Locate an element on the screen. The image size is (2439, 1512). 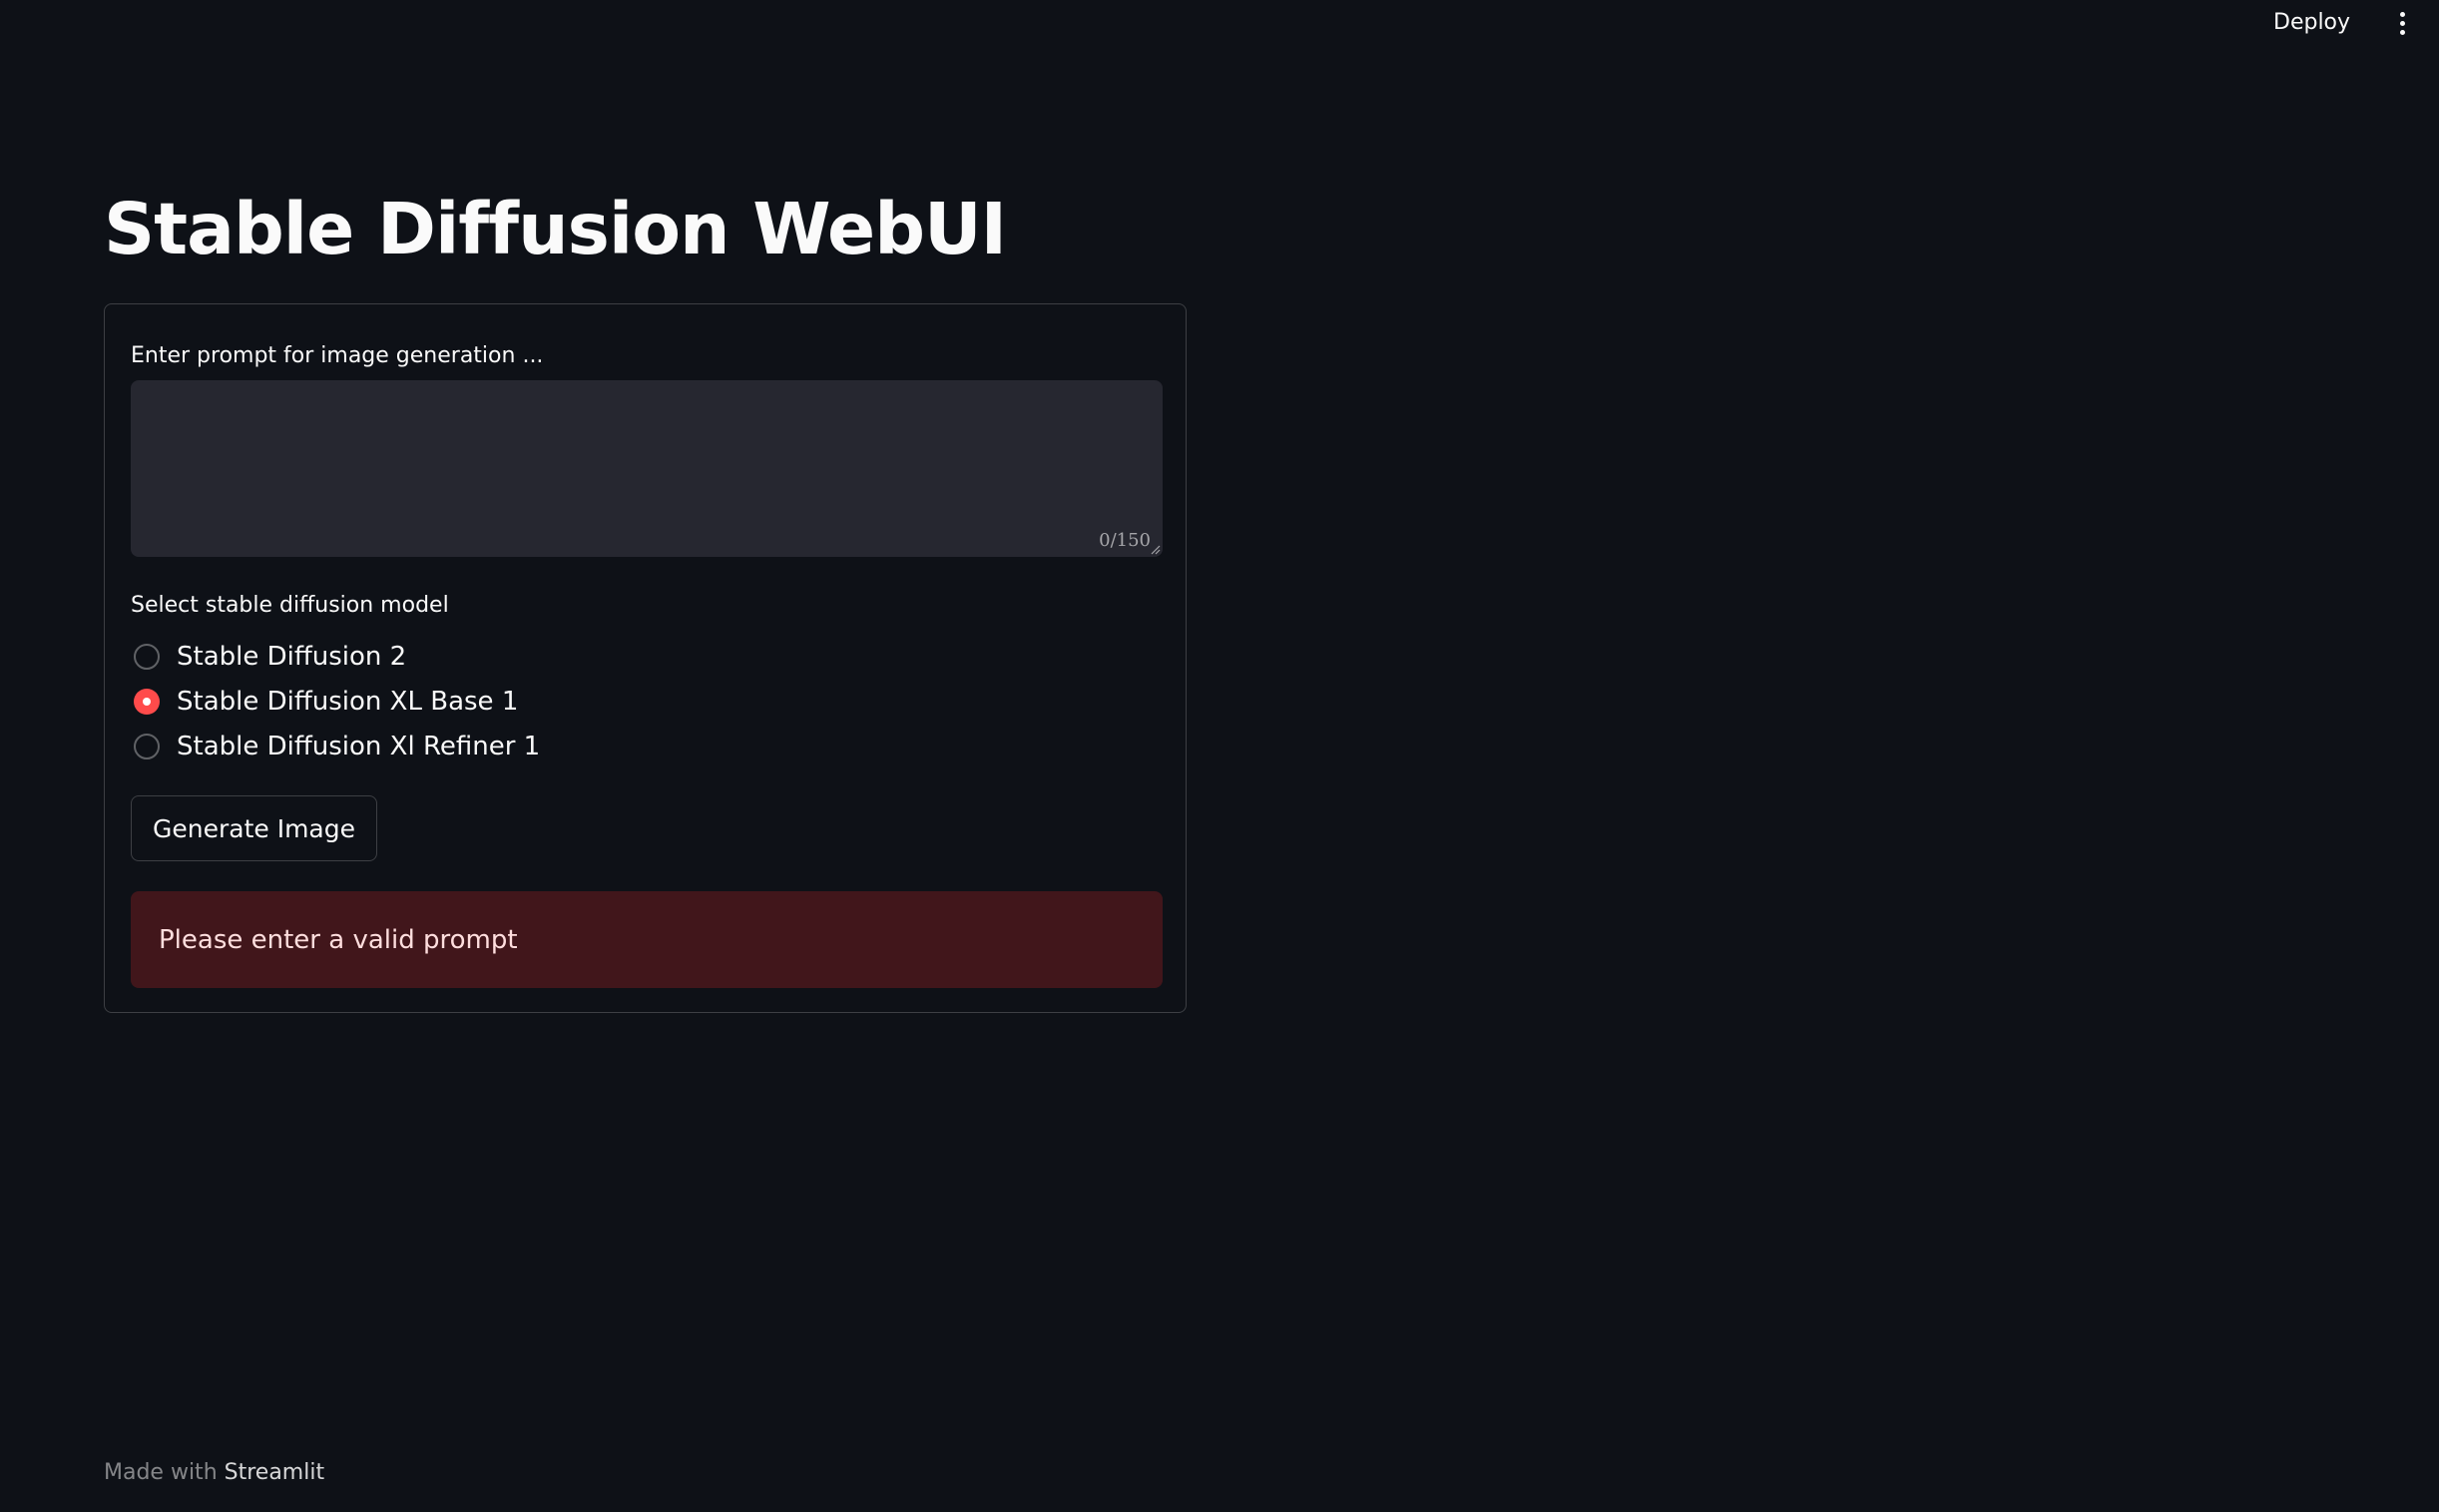
main-menu-button is located at coordinates (2402, 23).